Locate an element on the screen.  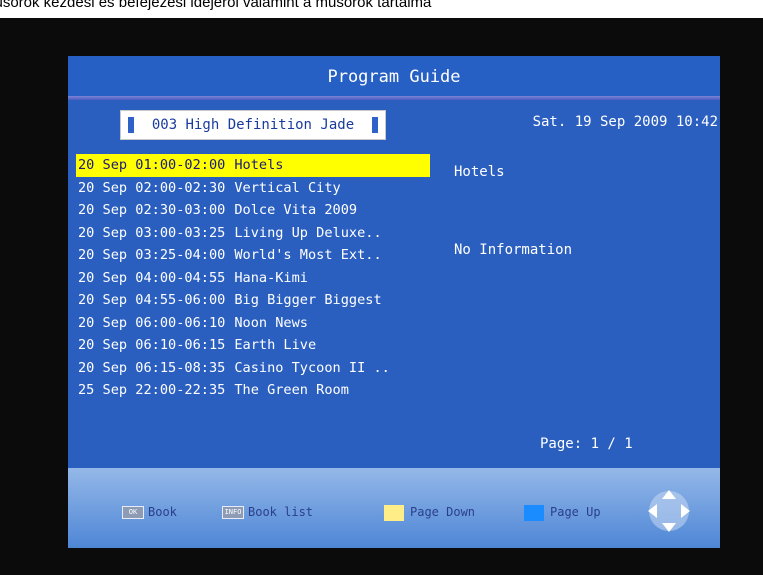
channel-selector: 003 High Definition Jade is located at coordinates (253, 125).